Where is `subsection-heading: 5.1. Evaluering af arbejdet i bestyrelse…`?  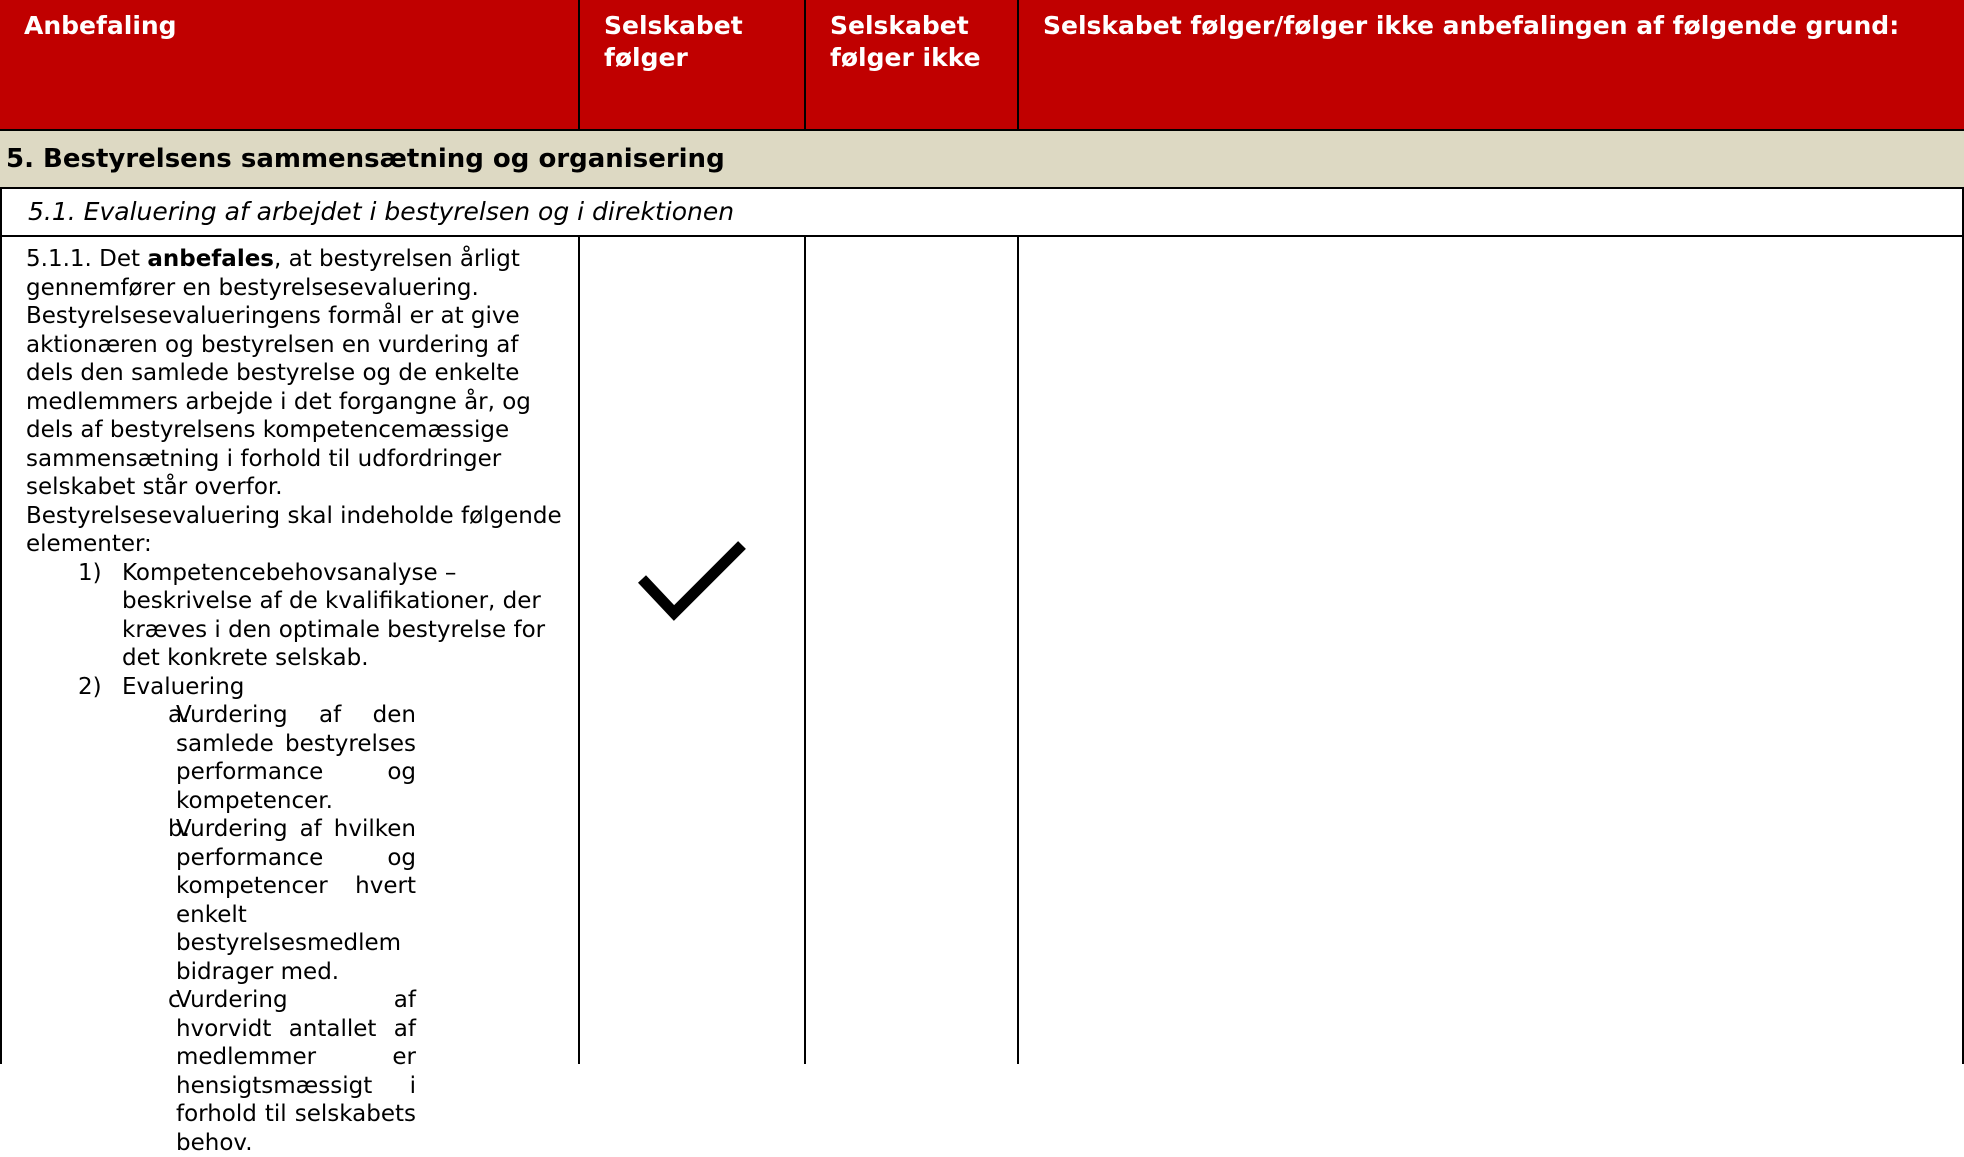 subsection-heading: 5.1. Evaluering af arbejdet i bestyrelse… is located at coordinates (982, 213).